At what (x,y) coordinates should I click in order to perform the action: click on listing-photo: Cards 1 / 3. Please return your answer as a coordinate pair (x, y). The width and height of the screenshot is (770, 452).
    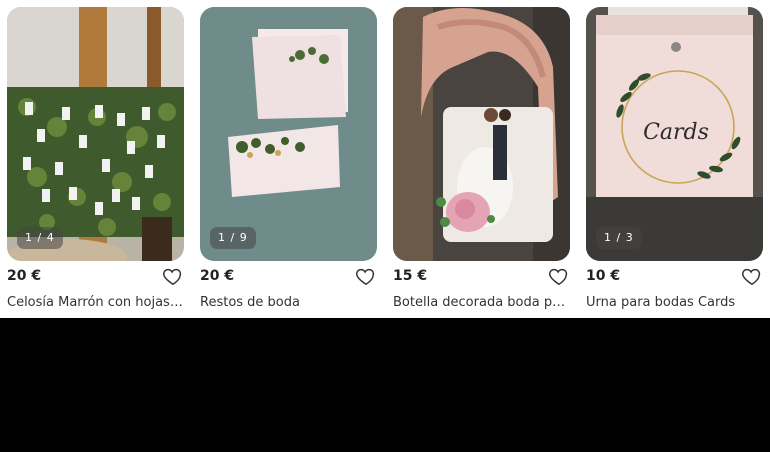
    Looking at the image, I should click on (674, 134).